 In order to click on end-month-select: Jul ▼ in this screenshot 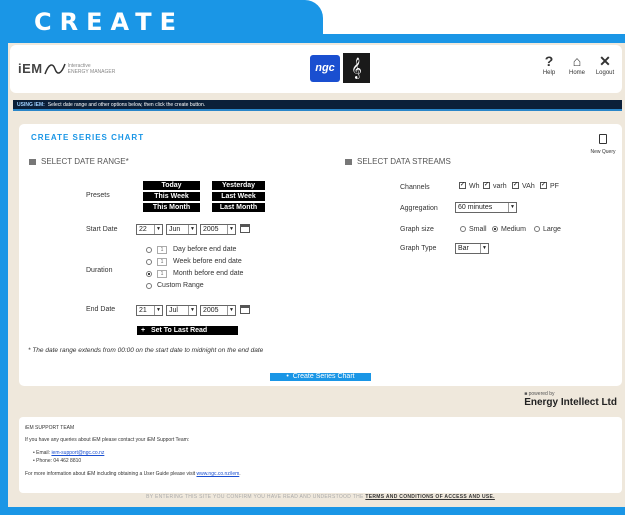, I will do `click(181, 310)`.